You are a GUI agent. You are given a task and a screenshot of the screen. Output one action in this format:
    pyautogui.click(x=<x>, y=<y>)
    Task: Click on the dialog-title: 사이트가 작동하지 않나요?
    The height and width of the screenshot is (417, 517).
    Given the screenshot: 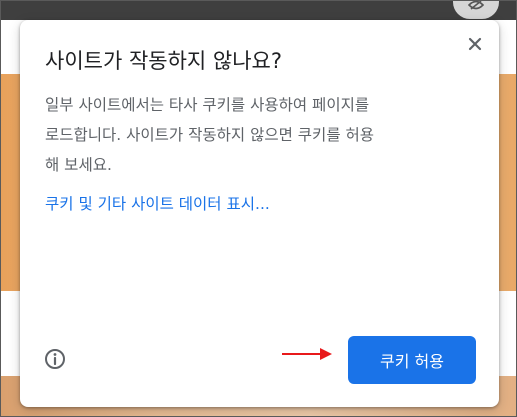 What is the action you would take?
    pyautogui.click(x=164, y=61)
    